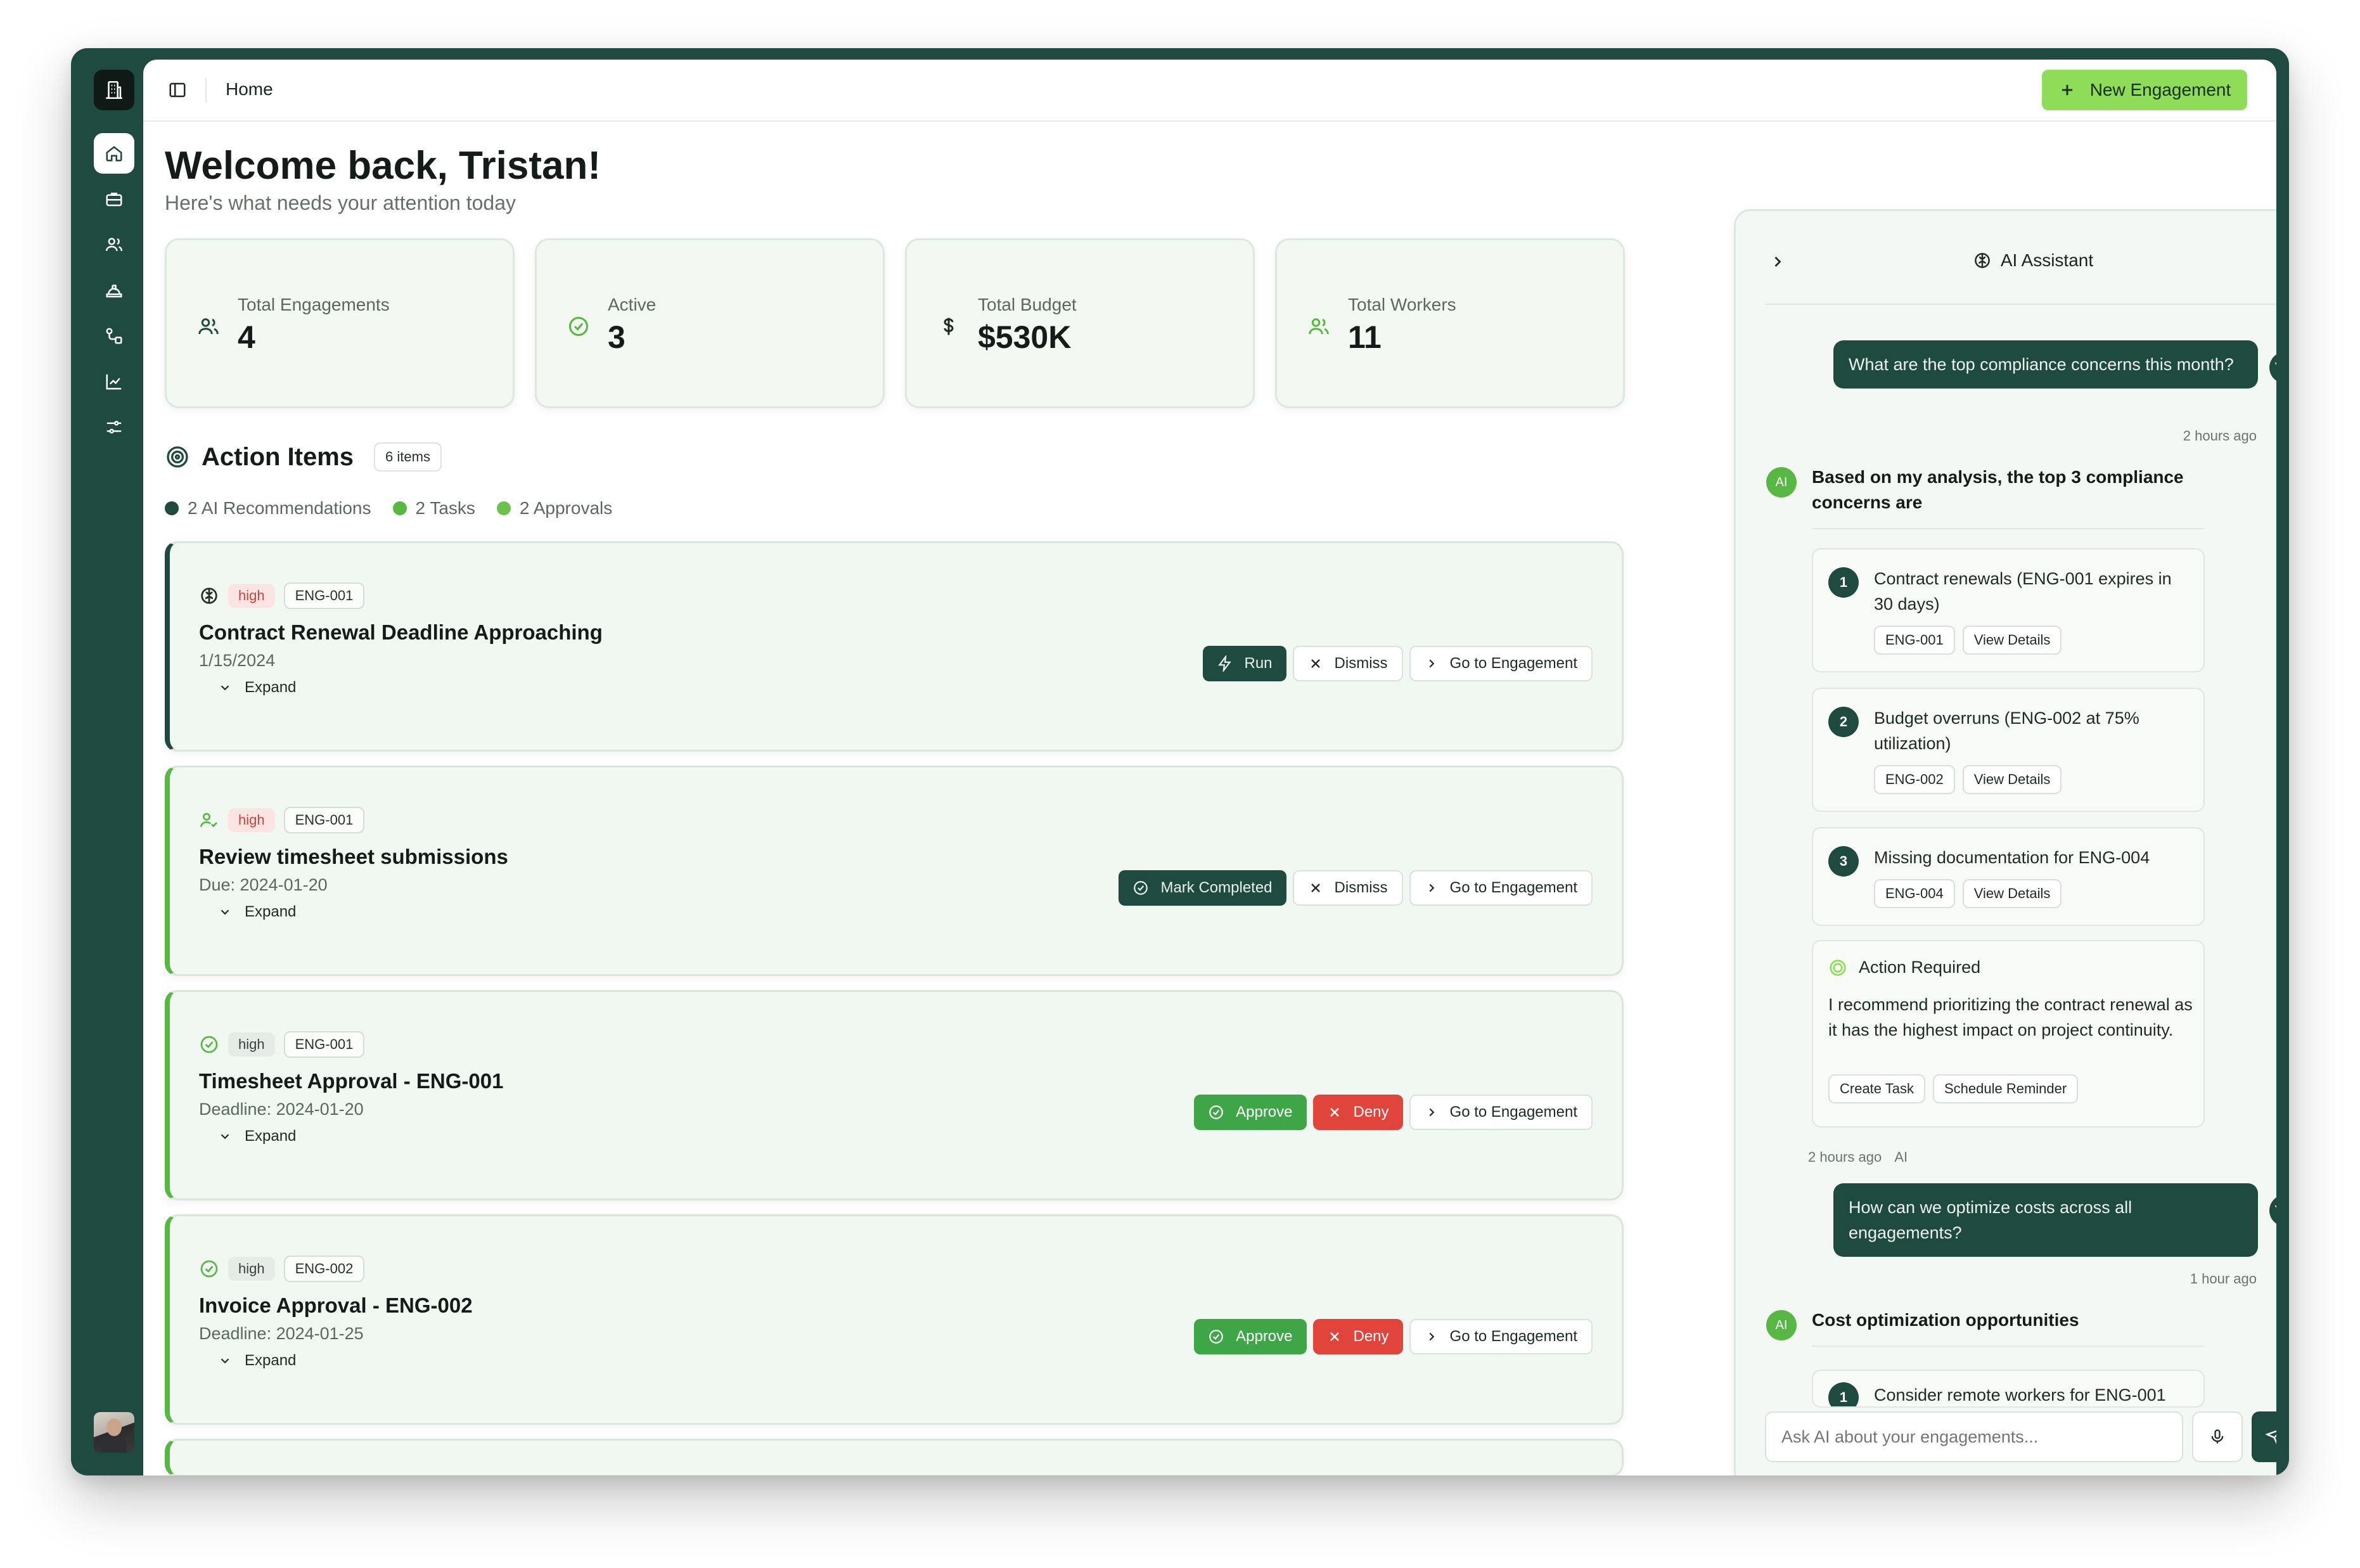 This screenshot has height=1568, width=2360. I want to click on sliders-icon, so click(114, 427).